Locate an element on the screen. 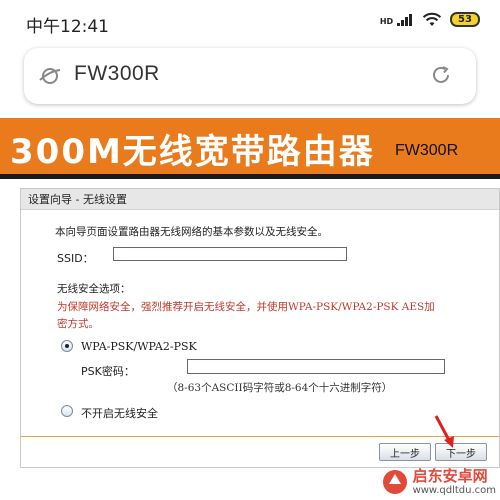  ssid-label: SSID： is located at coordinates (75, 258).